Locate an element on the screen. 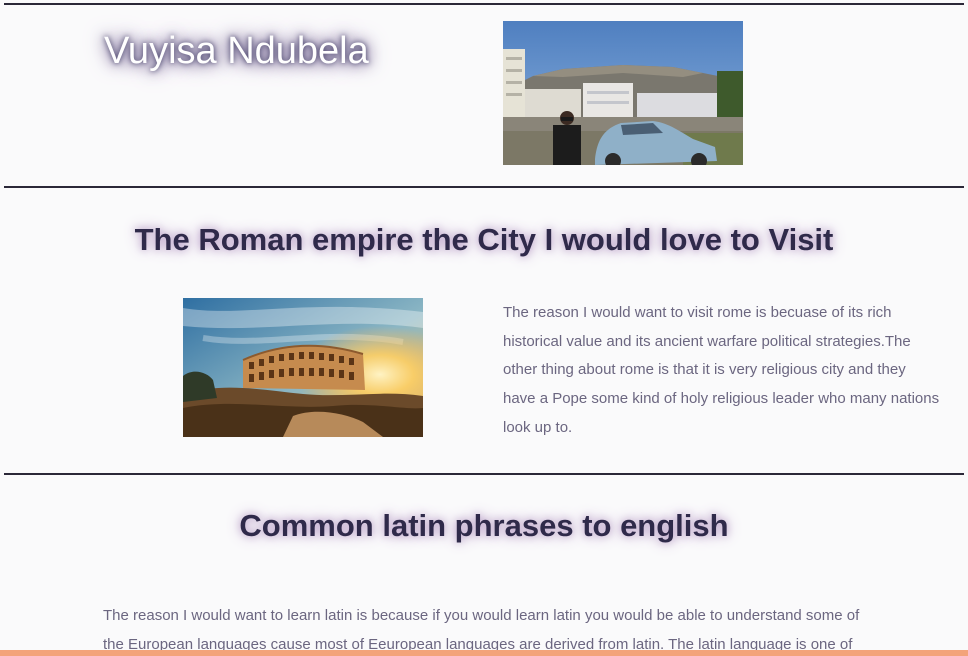 This screenshot has width=968, height=656. divider-top is located at coordinates (484, 4).